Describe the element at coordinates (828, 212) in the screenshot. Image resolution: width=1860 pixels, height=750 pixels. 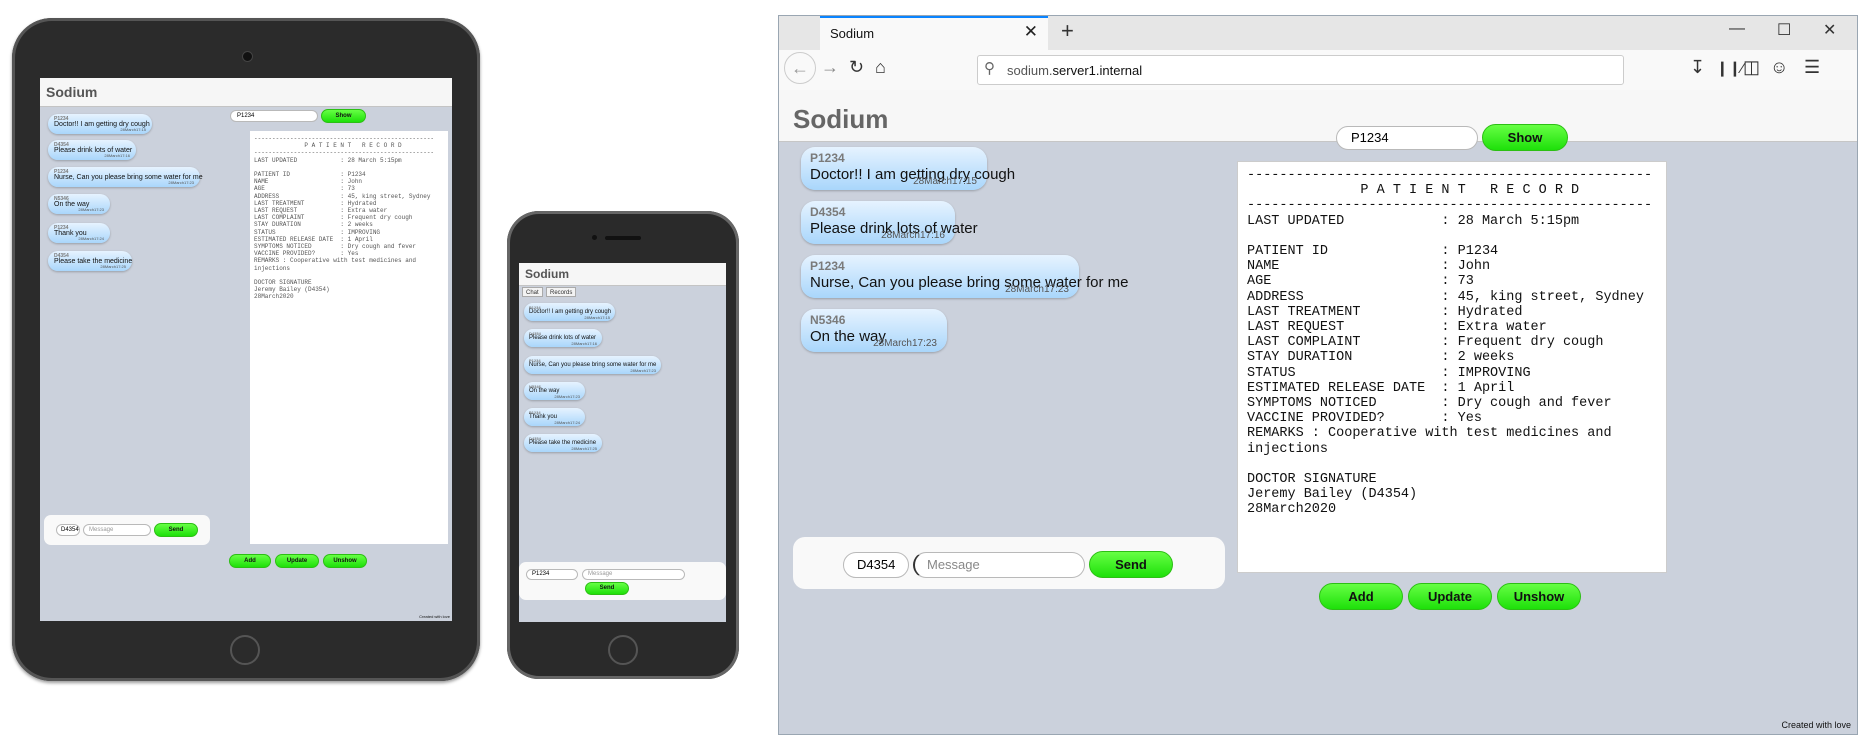
I see `message-sender: D4354` at that location.